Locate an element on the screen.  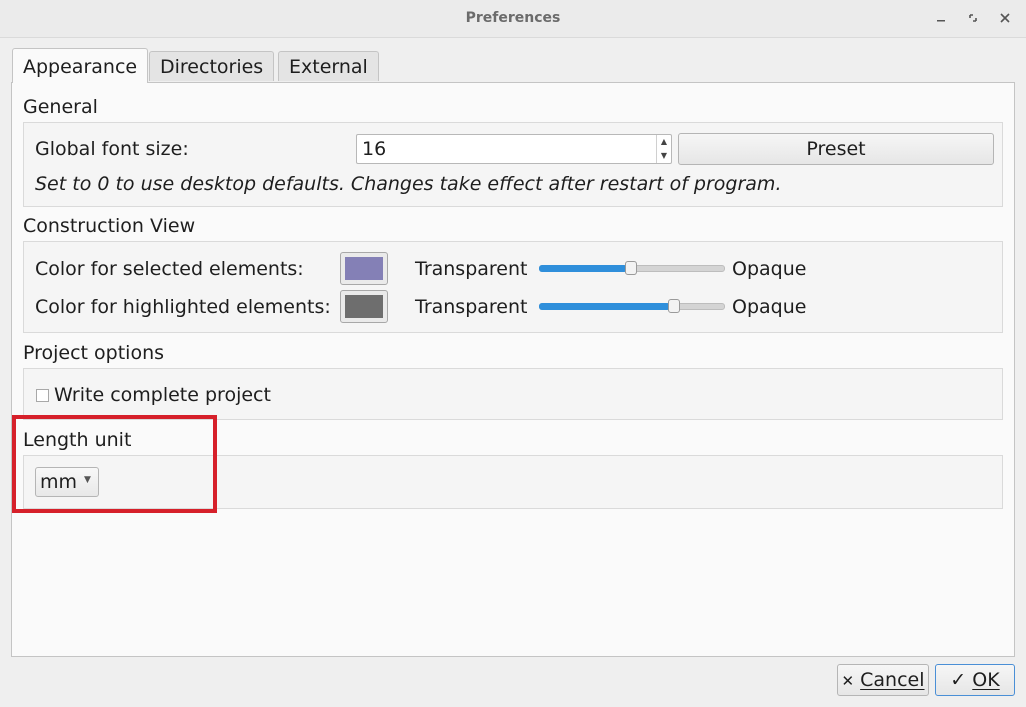
highlighted-color-button is located at coordinates (364, 306).